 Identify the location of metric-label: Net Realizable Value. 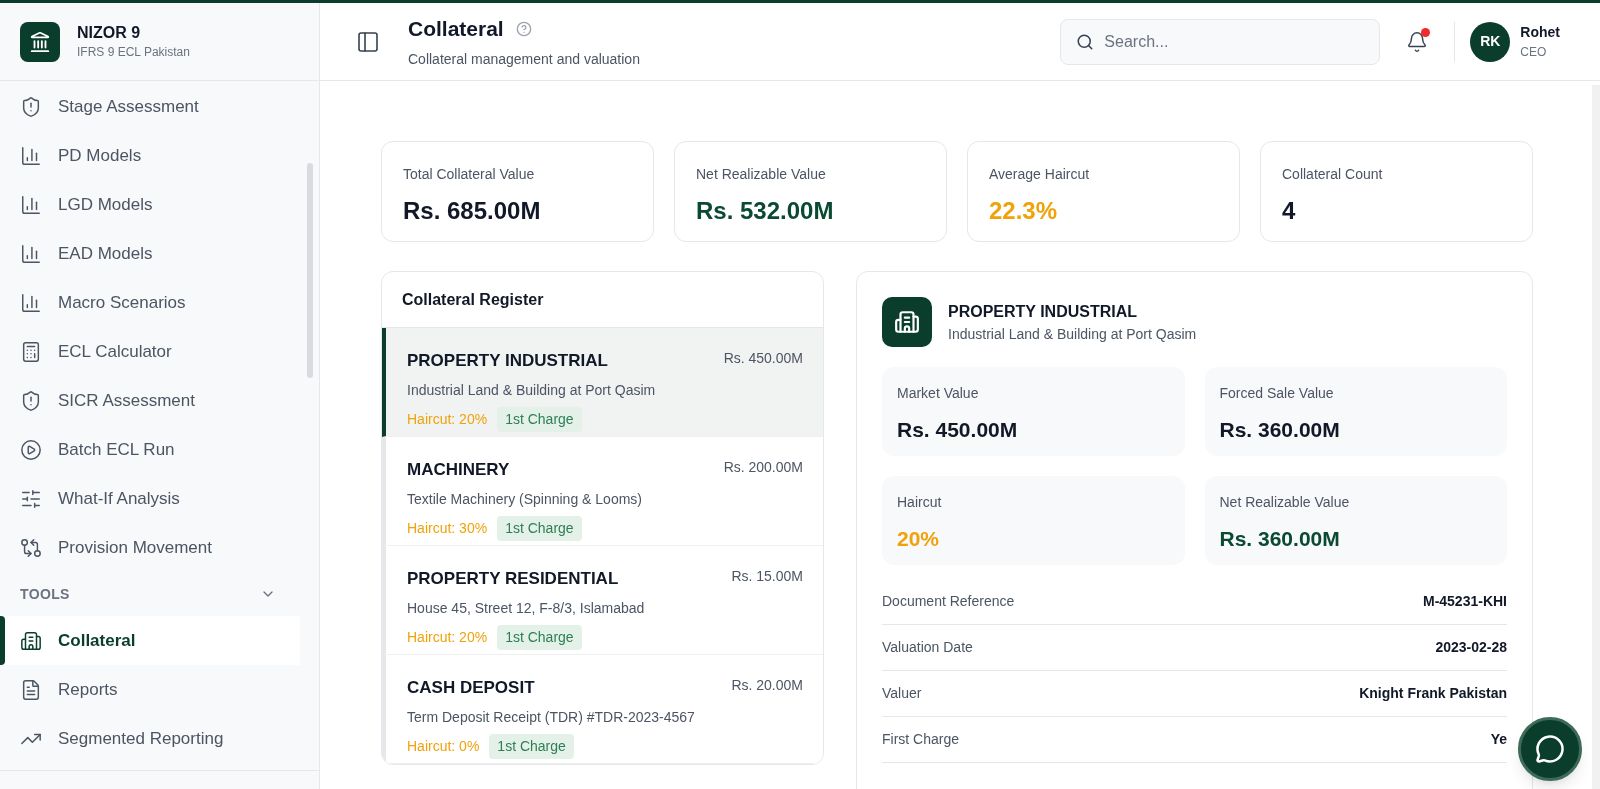
(1285, 502).